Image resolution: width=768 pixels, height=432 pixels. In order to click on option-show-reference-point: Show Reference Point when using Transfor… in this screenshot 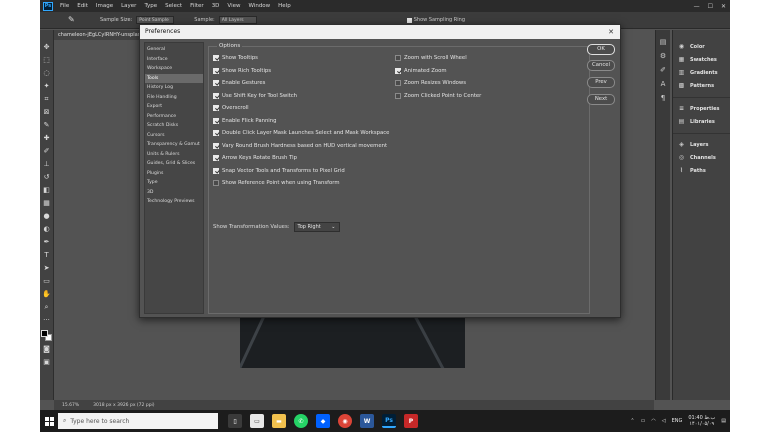, I will do `click(276, 183)`.